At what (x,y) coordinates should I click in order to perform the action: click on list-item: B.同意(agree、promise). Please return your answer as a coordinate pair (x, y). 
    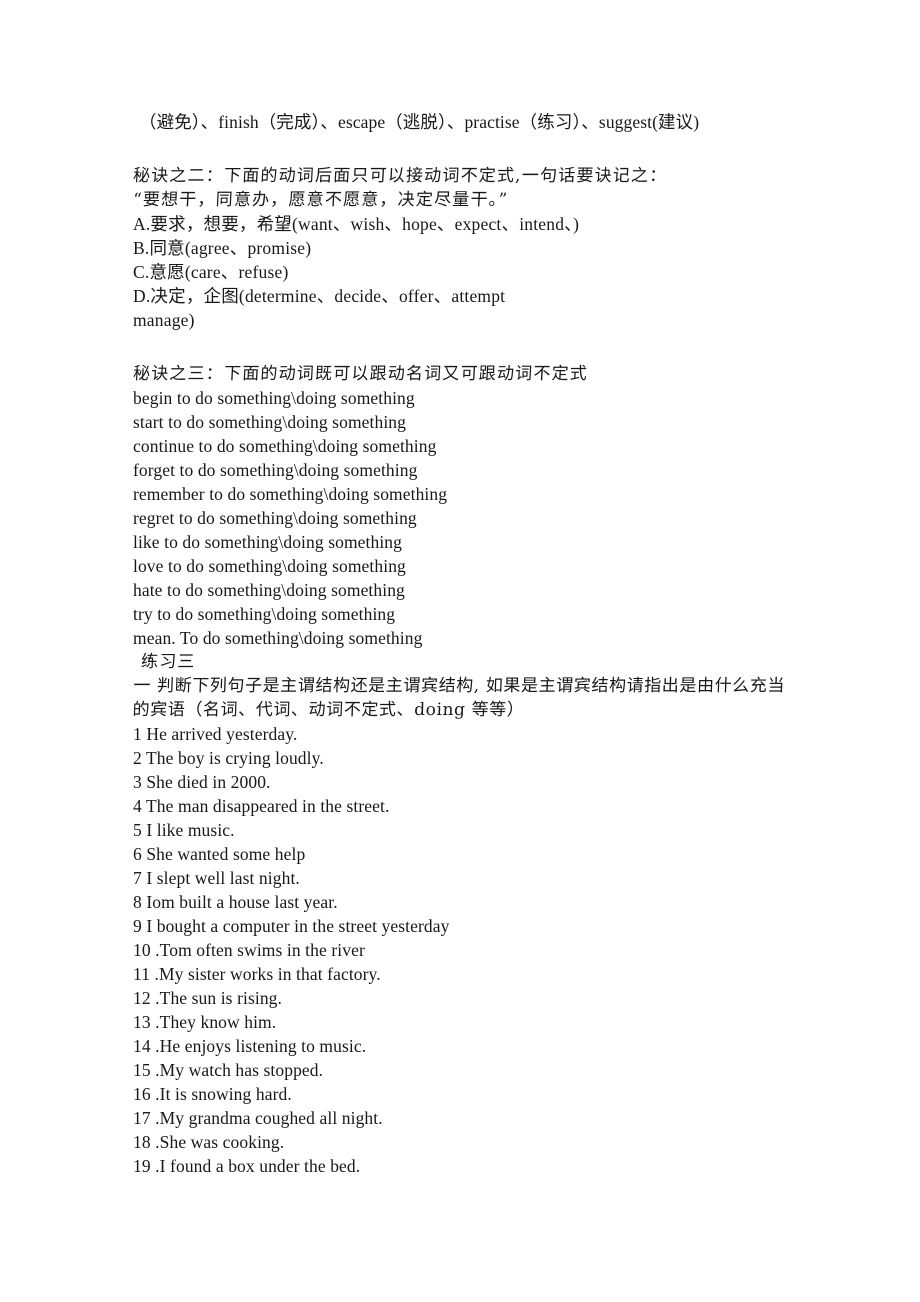
    Looking at the image, I should click on (222, 248).